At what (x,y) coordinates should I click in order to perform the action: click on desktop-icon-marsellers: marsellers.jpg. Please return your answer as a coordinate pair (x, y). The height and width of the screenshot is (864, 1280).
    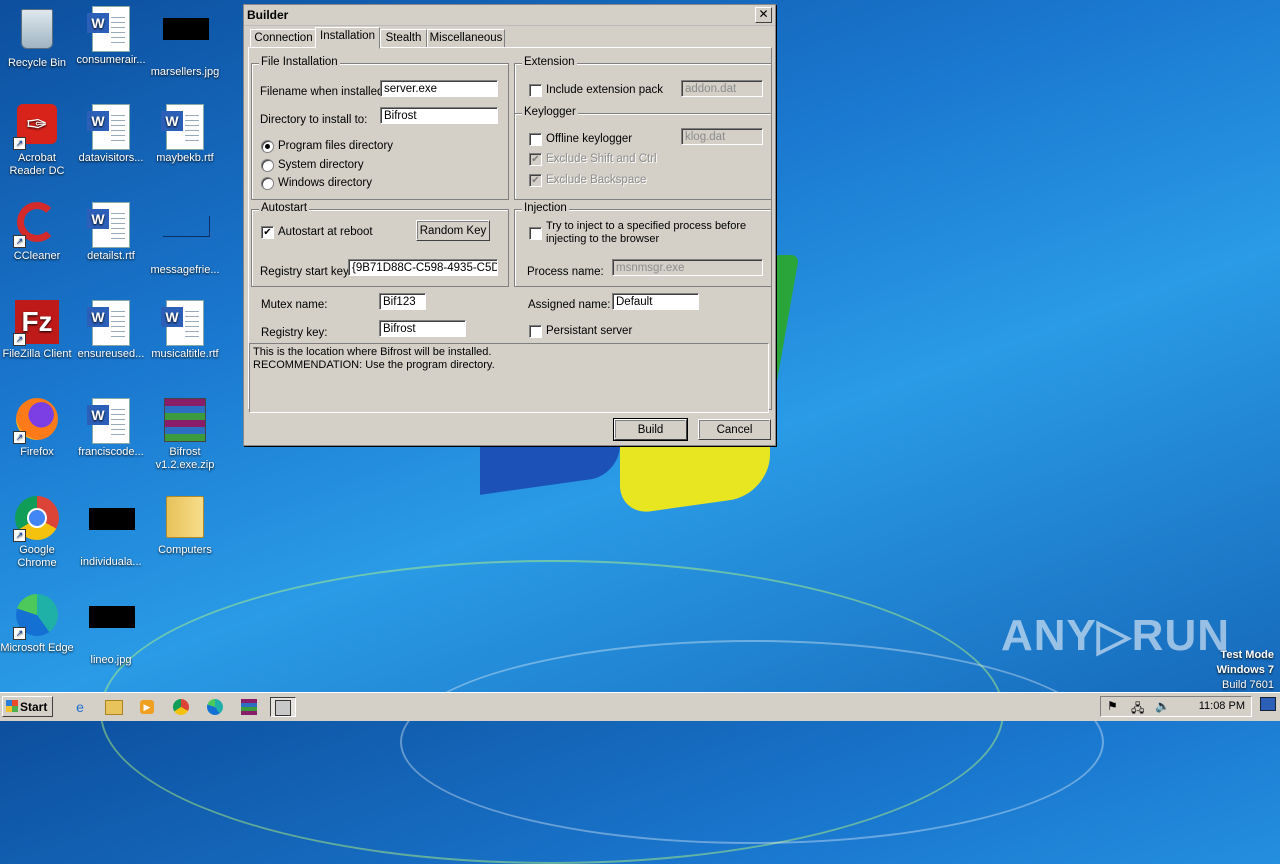
    Looking at the image, I should click on (185, 42).